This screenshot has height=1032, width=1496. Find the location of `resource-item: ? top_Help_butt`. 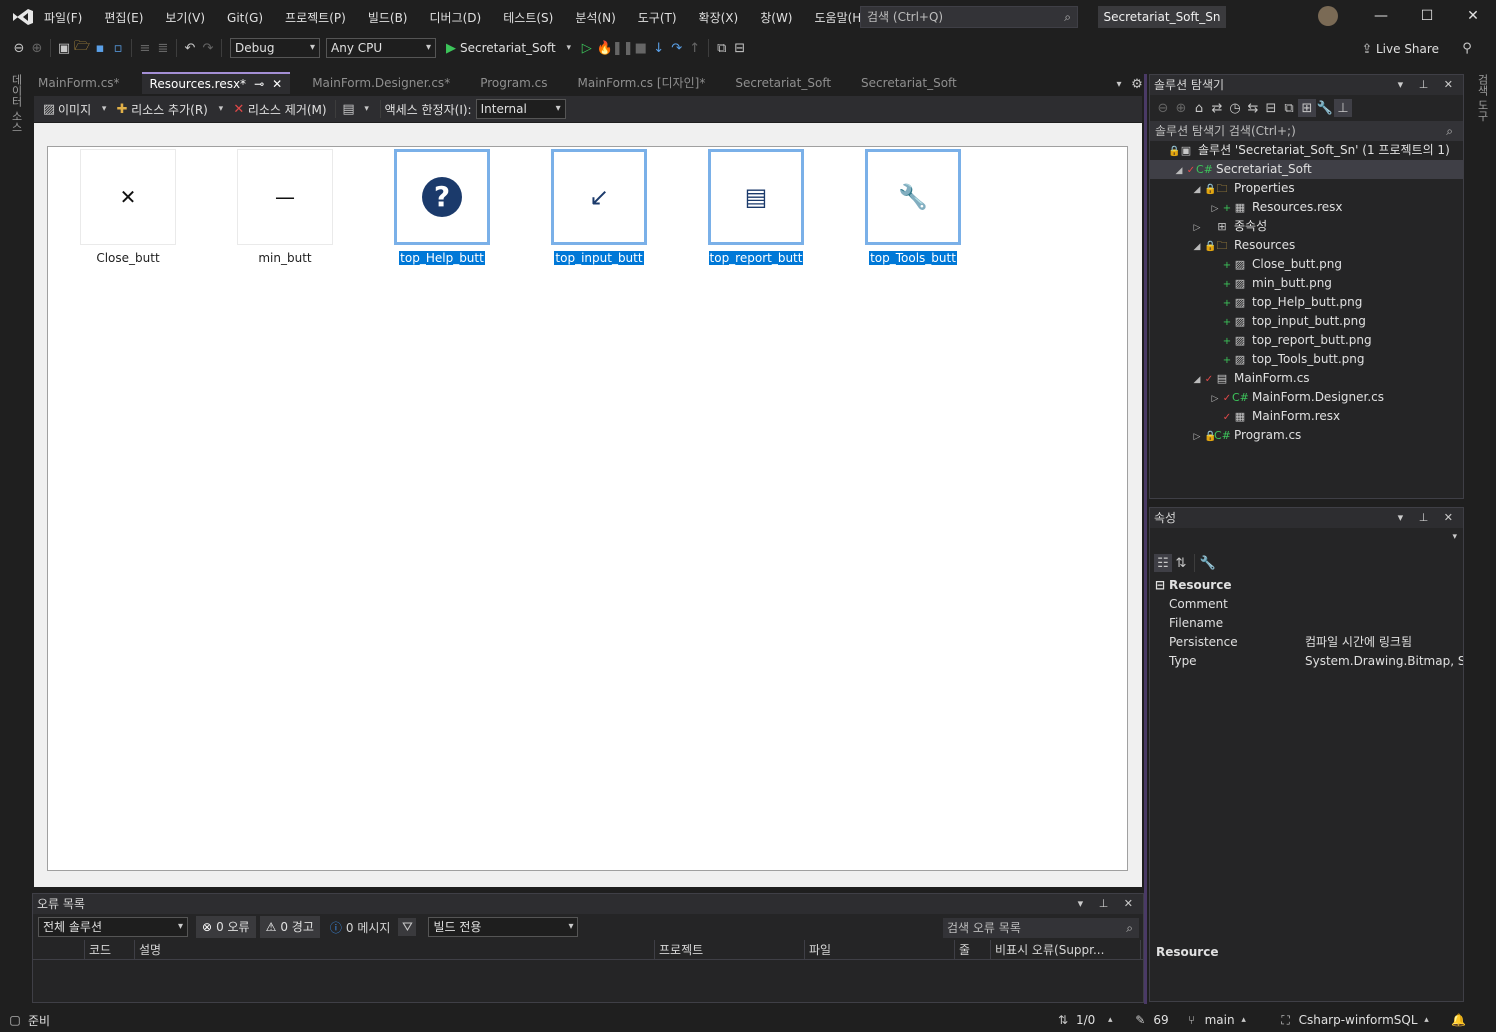

resource-item: ? top_Help_butt is located at coordinates (442, 207).